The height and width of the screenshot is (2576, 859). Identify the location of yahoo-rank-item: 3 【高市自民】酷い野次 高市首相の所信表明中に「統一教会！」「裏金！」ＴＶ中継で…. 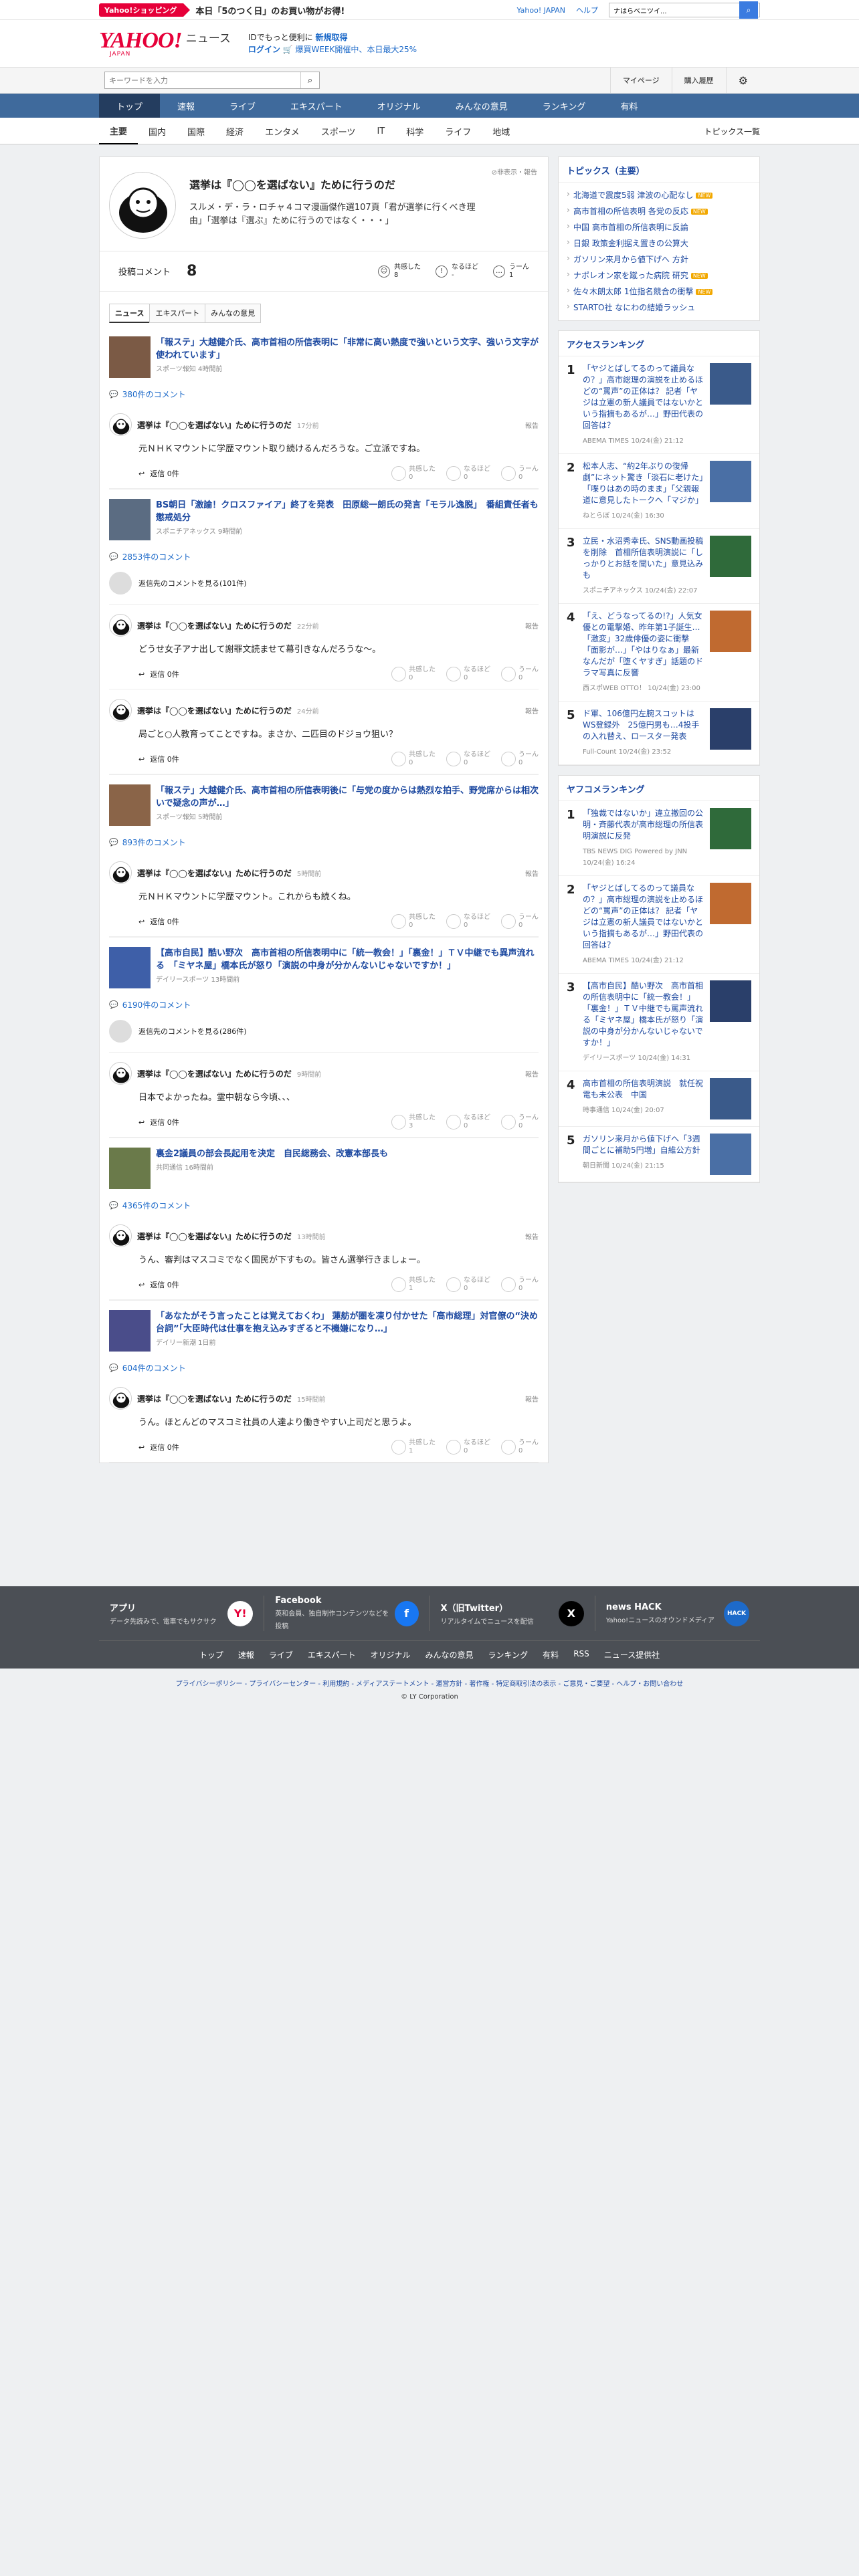
(659, 1023).